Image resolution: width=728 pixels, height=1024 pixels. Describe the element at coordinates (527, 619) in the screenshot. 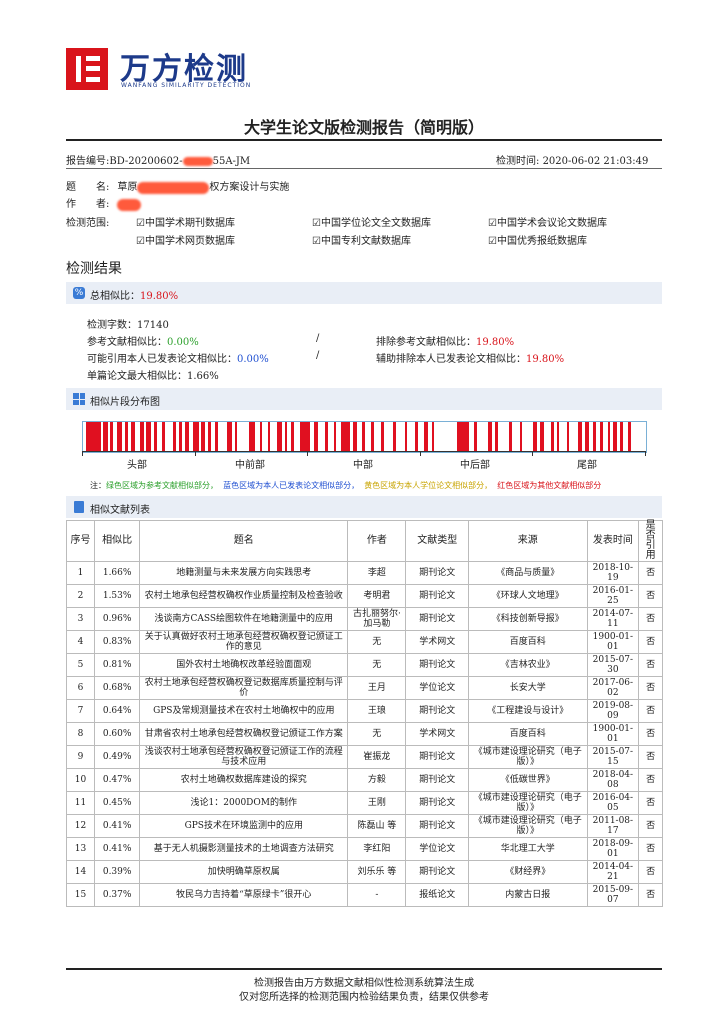

I see `table-cell: 《科技创新导报》` at that location.